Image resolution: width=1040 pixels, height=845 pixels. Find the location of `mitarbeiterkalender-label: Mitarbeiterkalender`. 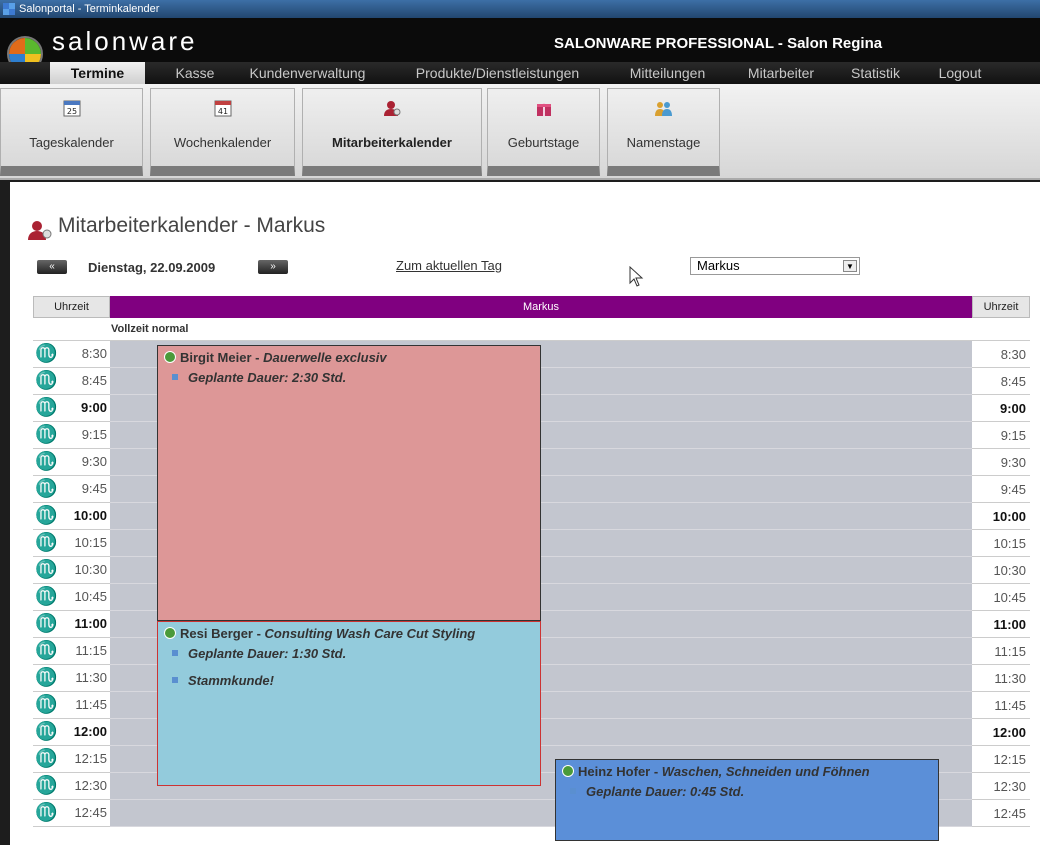

mitarbeiterkalender-label: Mitarbeiterkalender is located at coordinates (392, 142).